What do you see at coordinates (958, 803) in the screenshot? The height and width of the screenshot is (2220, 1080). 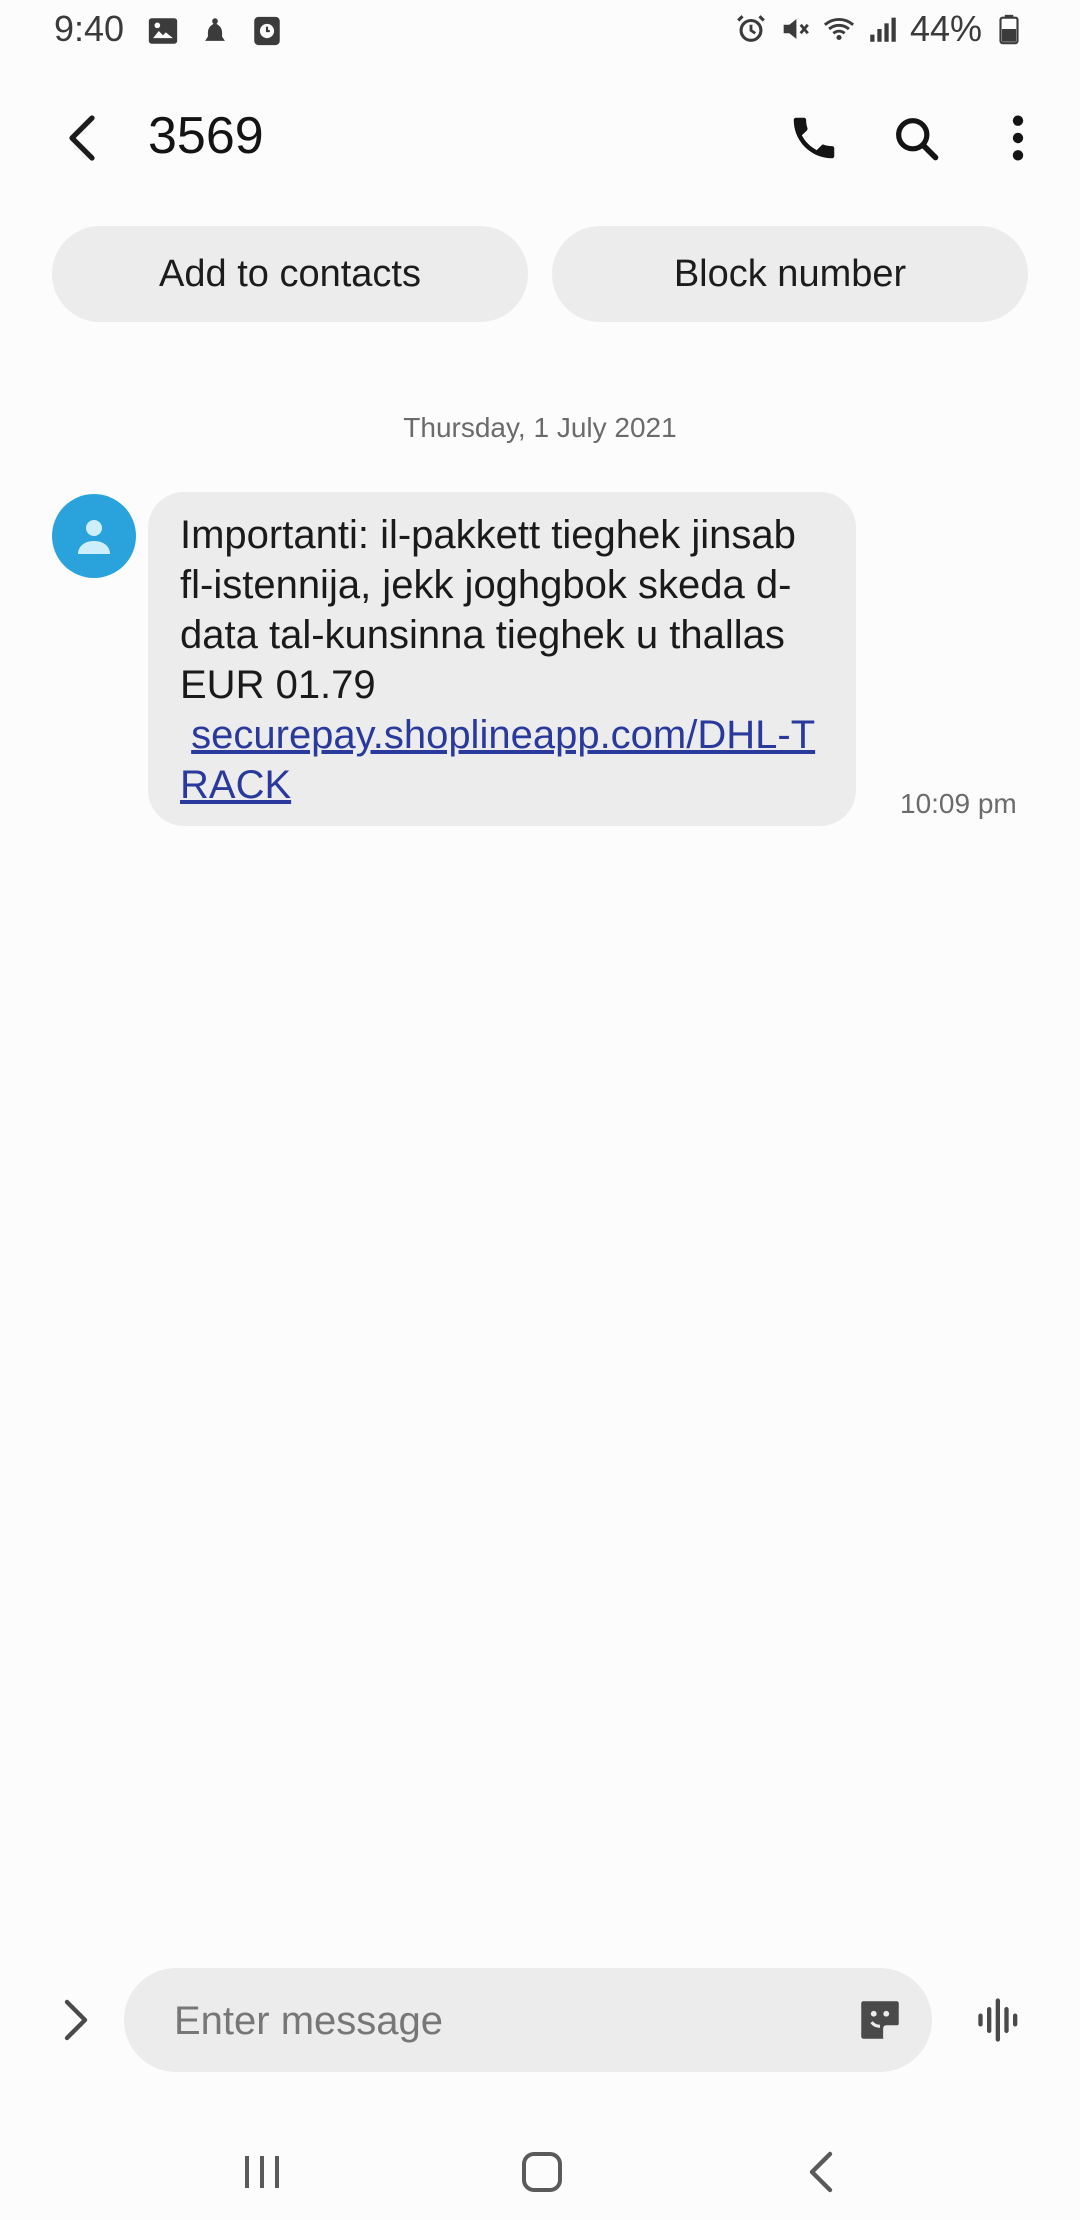 I see `message-timestamp: 10:09 pm` at bounding box center [958, 803].